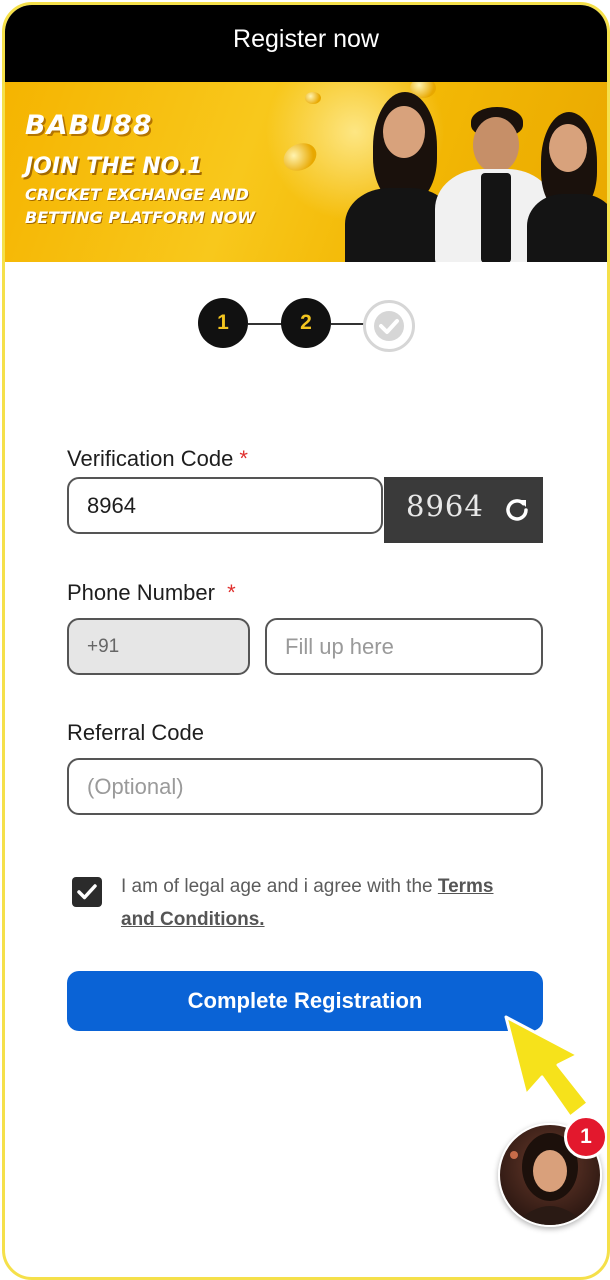  I want to click on progress-stepper: 1 2, so click(306, 325).